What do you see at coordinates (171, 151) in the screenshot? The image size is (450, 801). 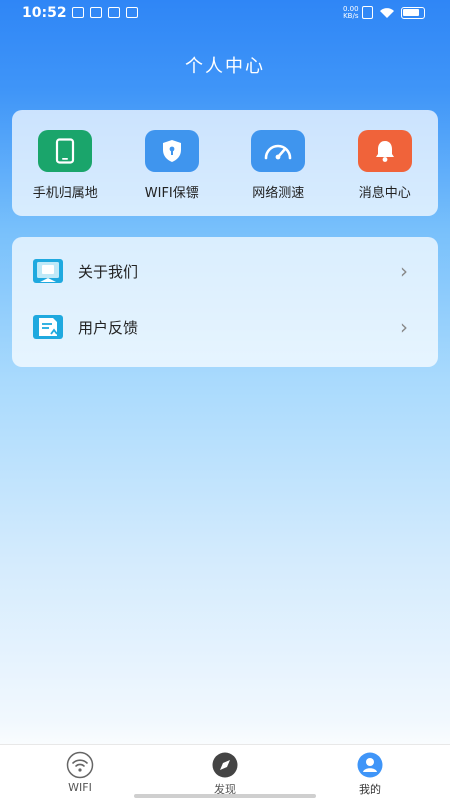 I see `shield-icon` at bounding box center [171, 151].